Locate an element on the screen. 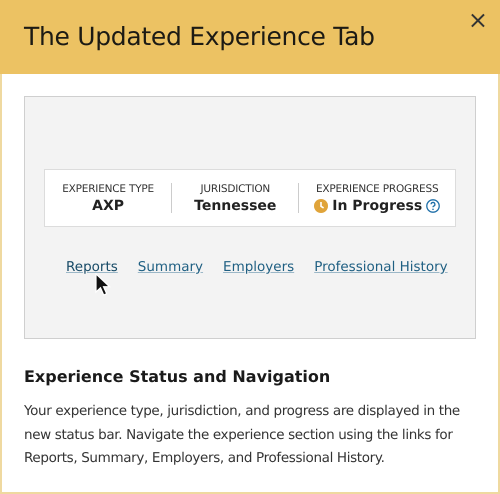 The width and height of the screenshot is (500, 494). clock-icon is located at coordinates (321, 205).